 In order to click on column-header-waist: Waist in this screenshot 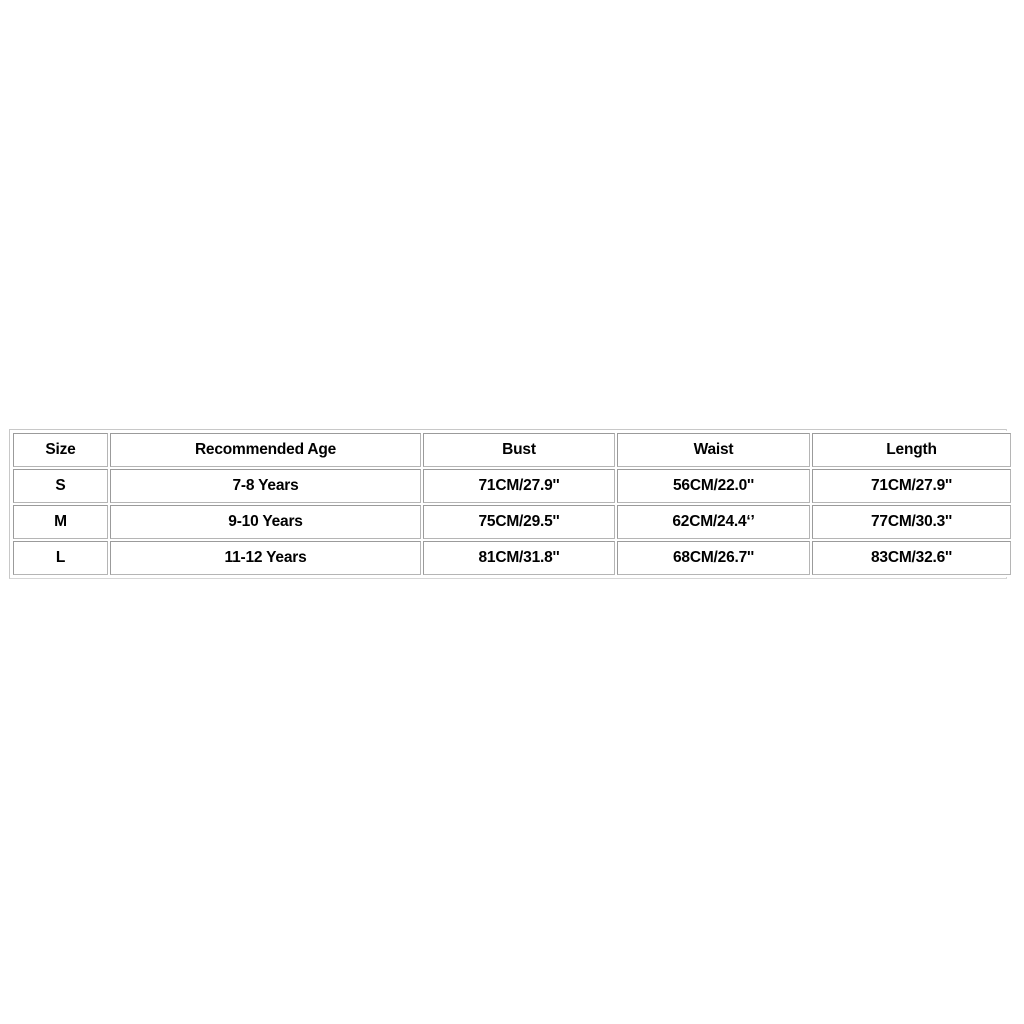, I will do `click(713, 450)`.